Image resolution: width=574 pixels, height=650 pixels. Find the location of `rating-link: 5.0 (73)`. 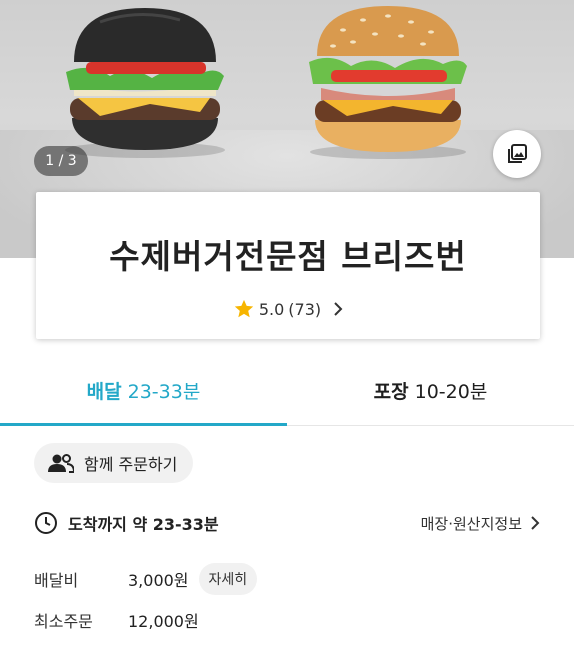

rating-link: 5.0 (73) is located at coordinates (288, 309).